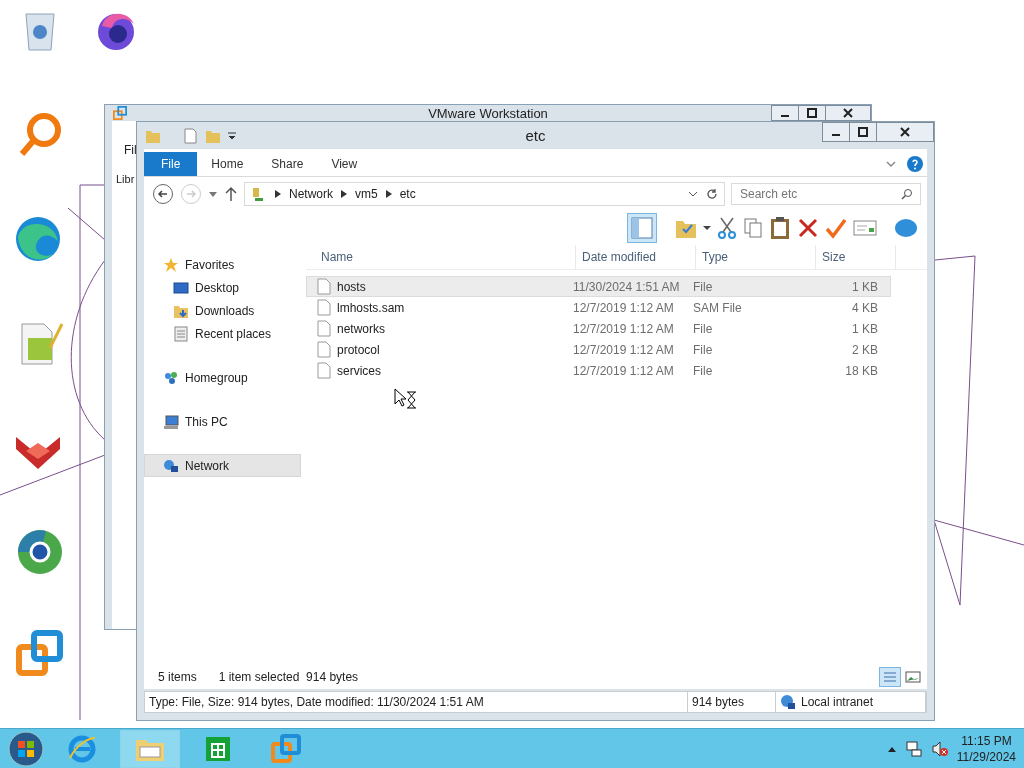  What do you see at coordinates (171, 264) in the screenshot?
I see `star-icon` at bounding box center [171, 264].